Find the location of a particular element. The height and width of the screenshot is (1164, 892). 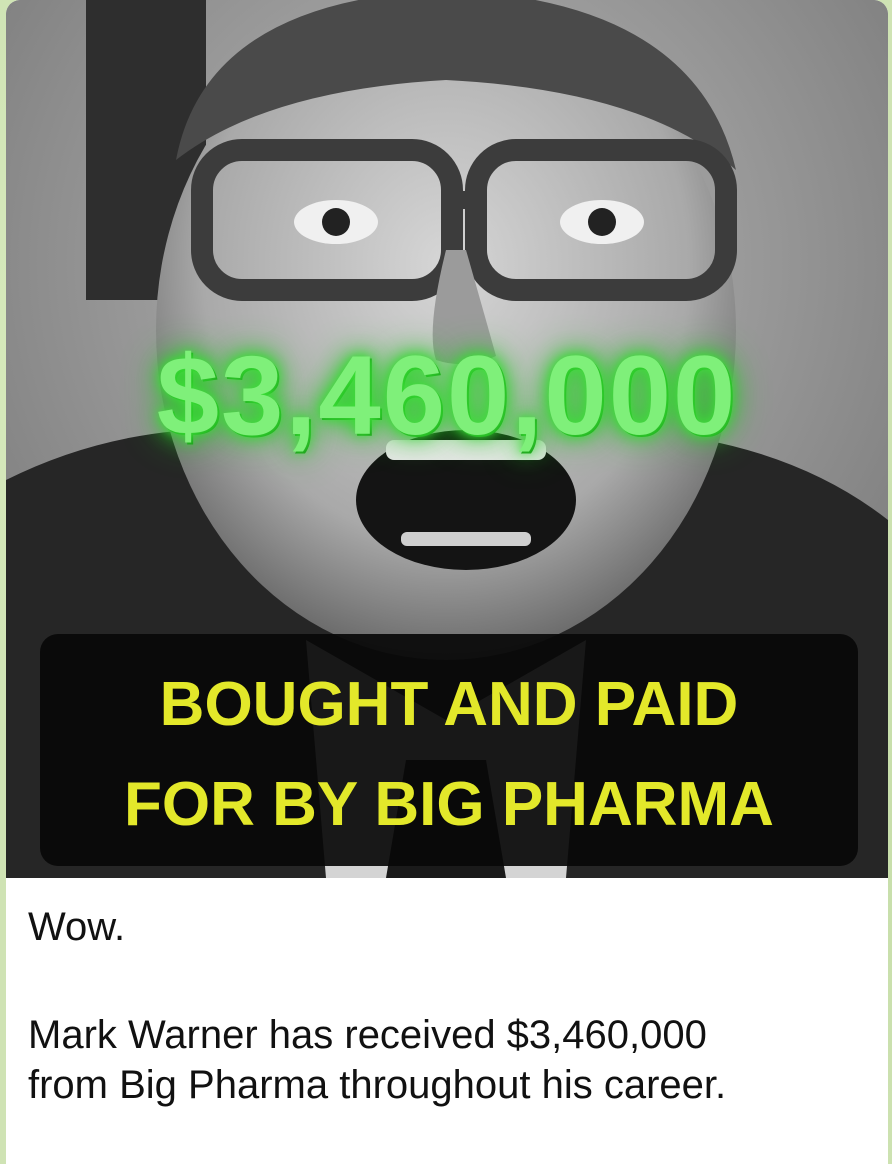

caption-line-1: BOUGHT AND PAID is located at coordinates (449, 704).